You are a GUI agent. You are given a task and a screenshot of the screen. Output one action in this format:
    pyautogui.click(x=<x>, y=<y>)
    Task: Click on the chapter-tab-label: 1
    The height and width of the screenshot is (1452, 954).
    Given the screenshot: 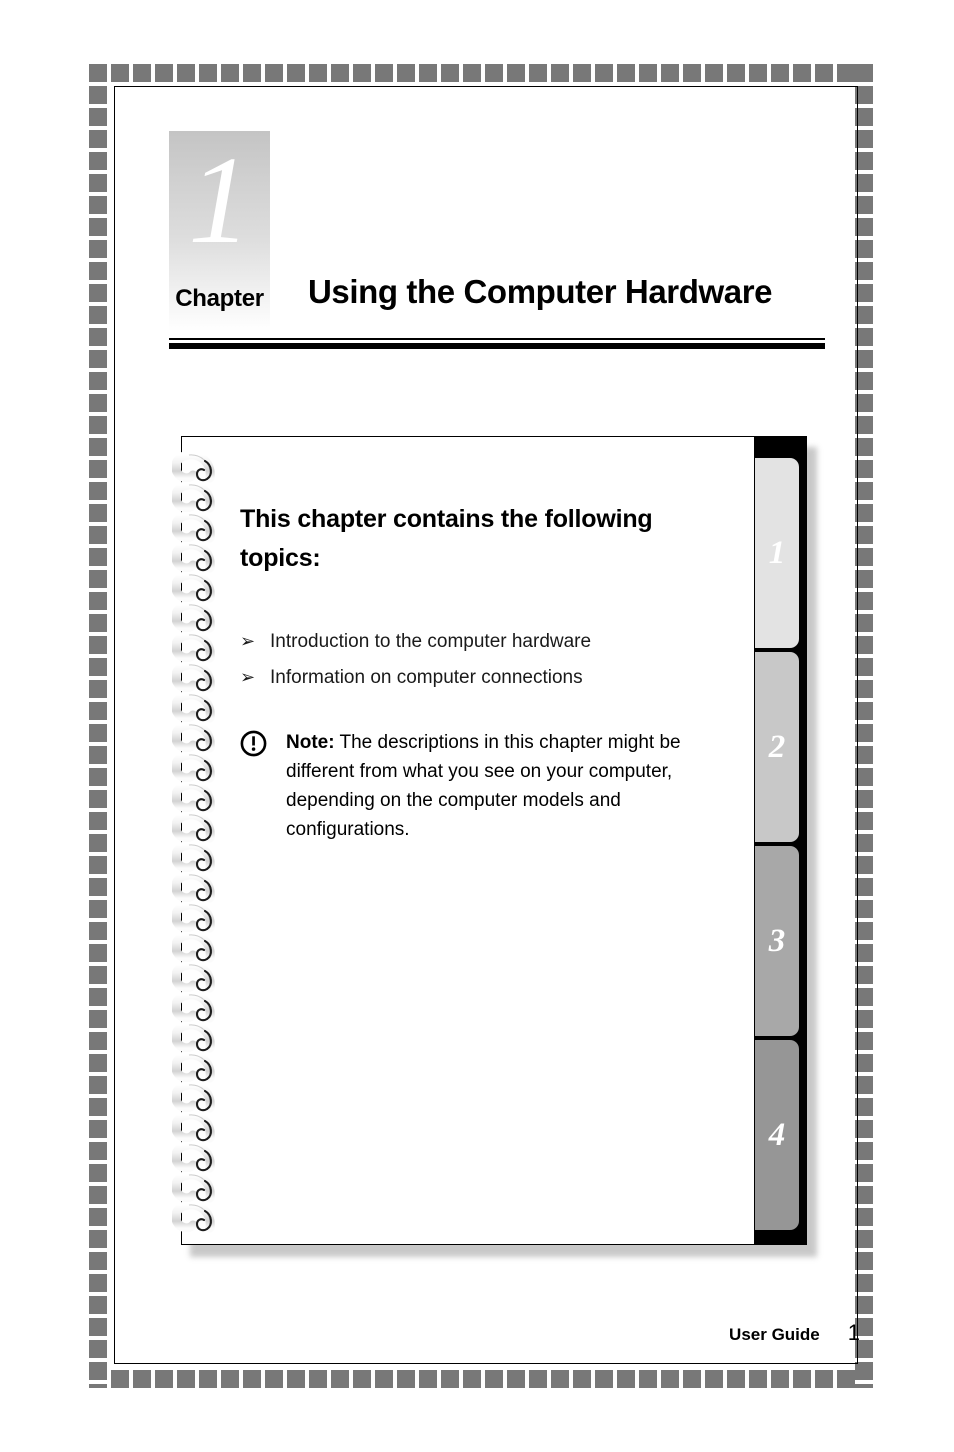 What is the action you would take?
    pyautogui.click(x=777, y=552)
    